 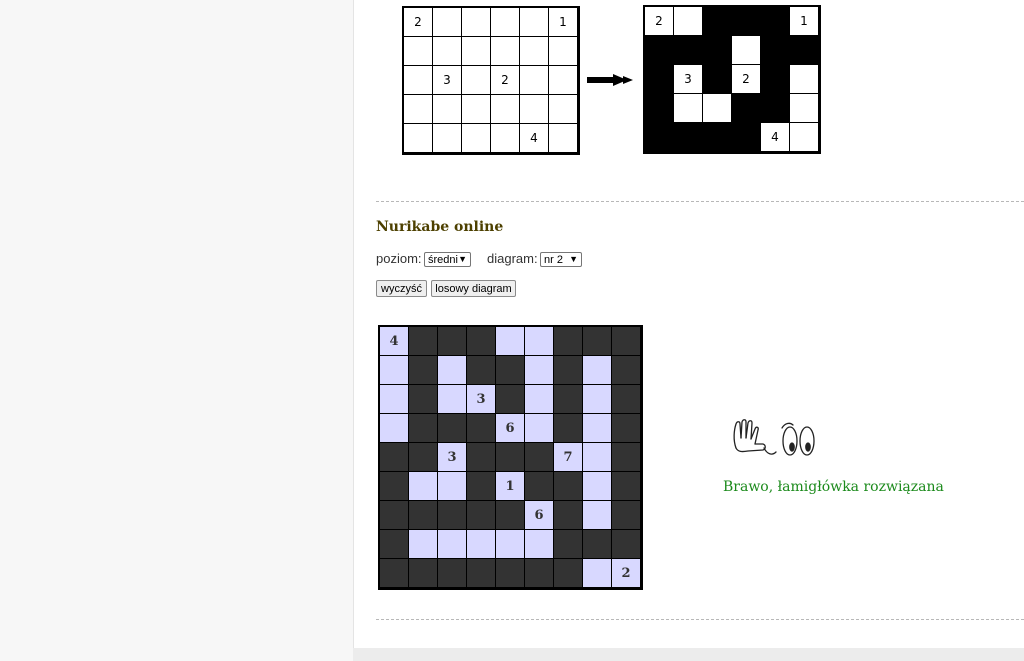 I want to click on diagram-select: nr 2 ▼, so click(x=561, y=259).